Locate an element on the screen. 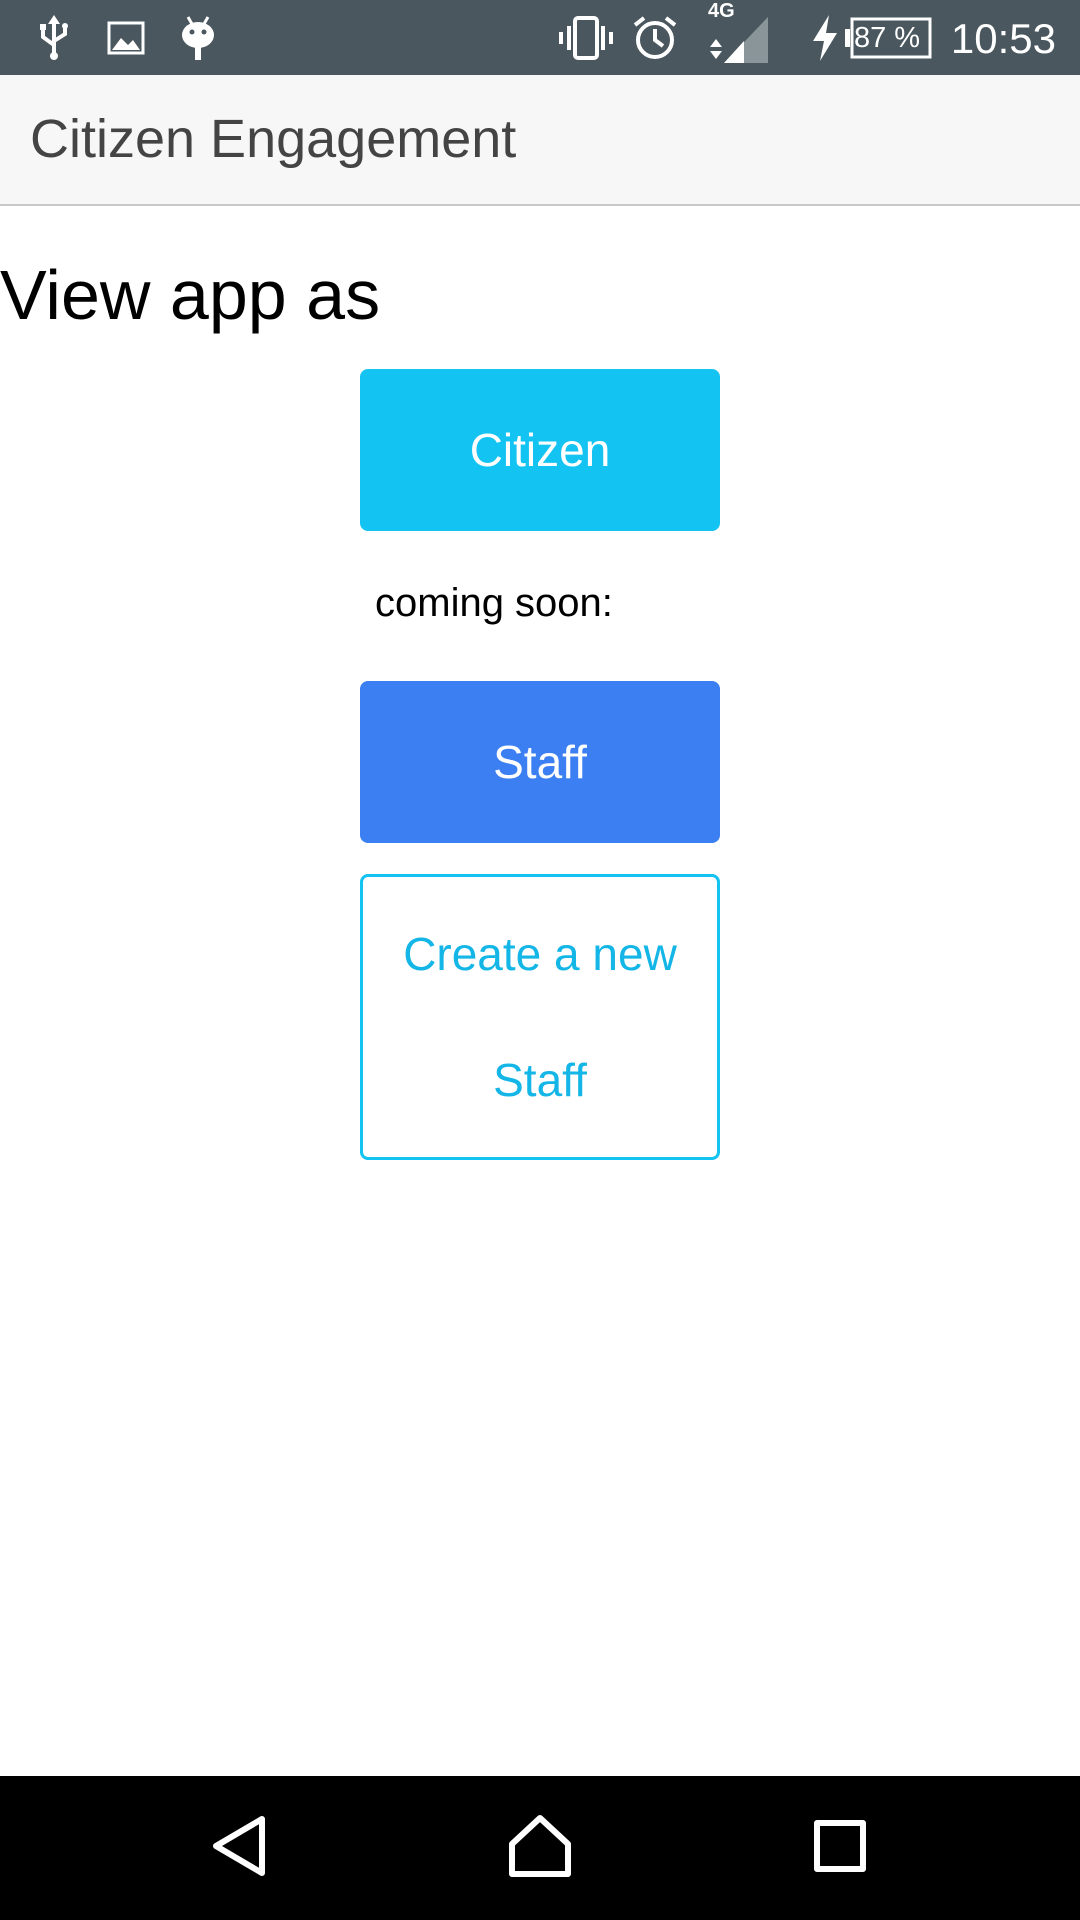 Image resolution: width=1080 pixels, height=1920 pixels. create-staff-button-label: Create a new Staff is located at coordinates (540, 1017).